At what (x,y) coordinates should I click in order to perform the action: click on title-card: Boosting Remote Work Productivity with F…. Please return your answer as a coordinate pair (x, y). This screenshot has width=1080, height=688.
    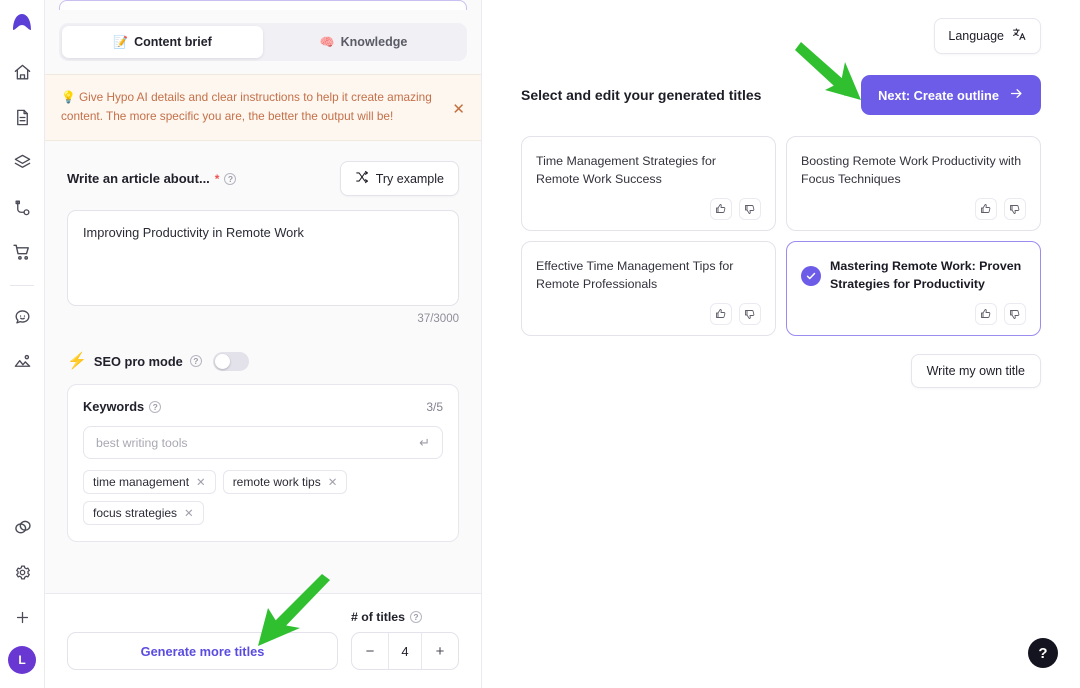
    Looking at the image, I should click on (913, 183).